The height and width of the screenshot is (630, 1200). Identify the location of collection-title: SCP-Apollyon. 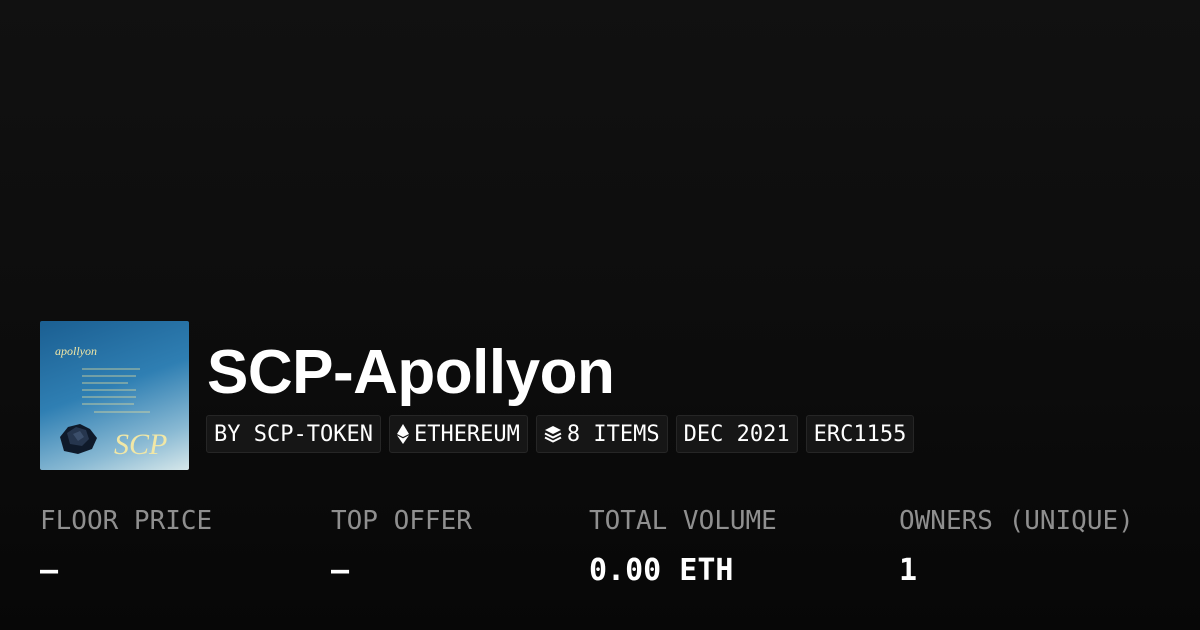
(411, 372).